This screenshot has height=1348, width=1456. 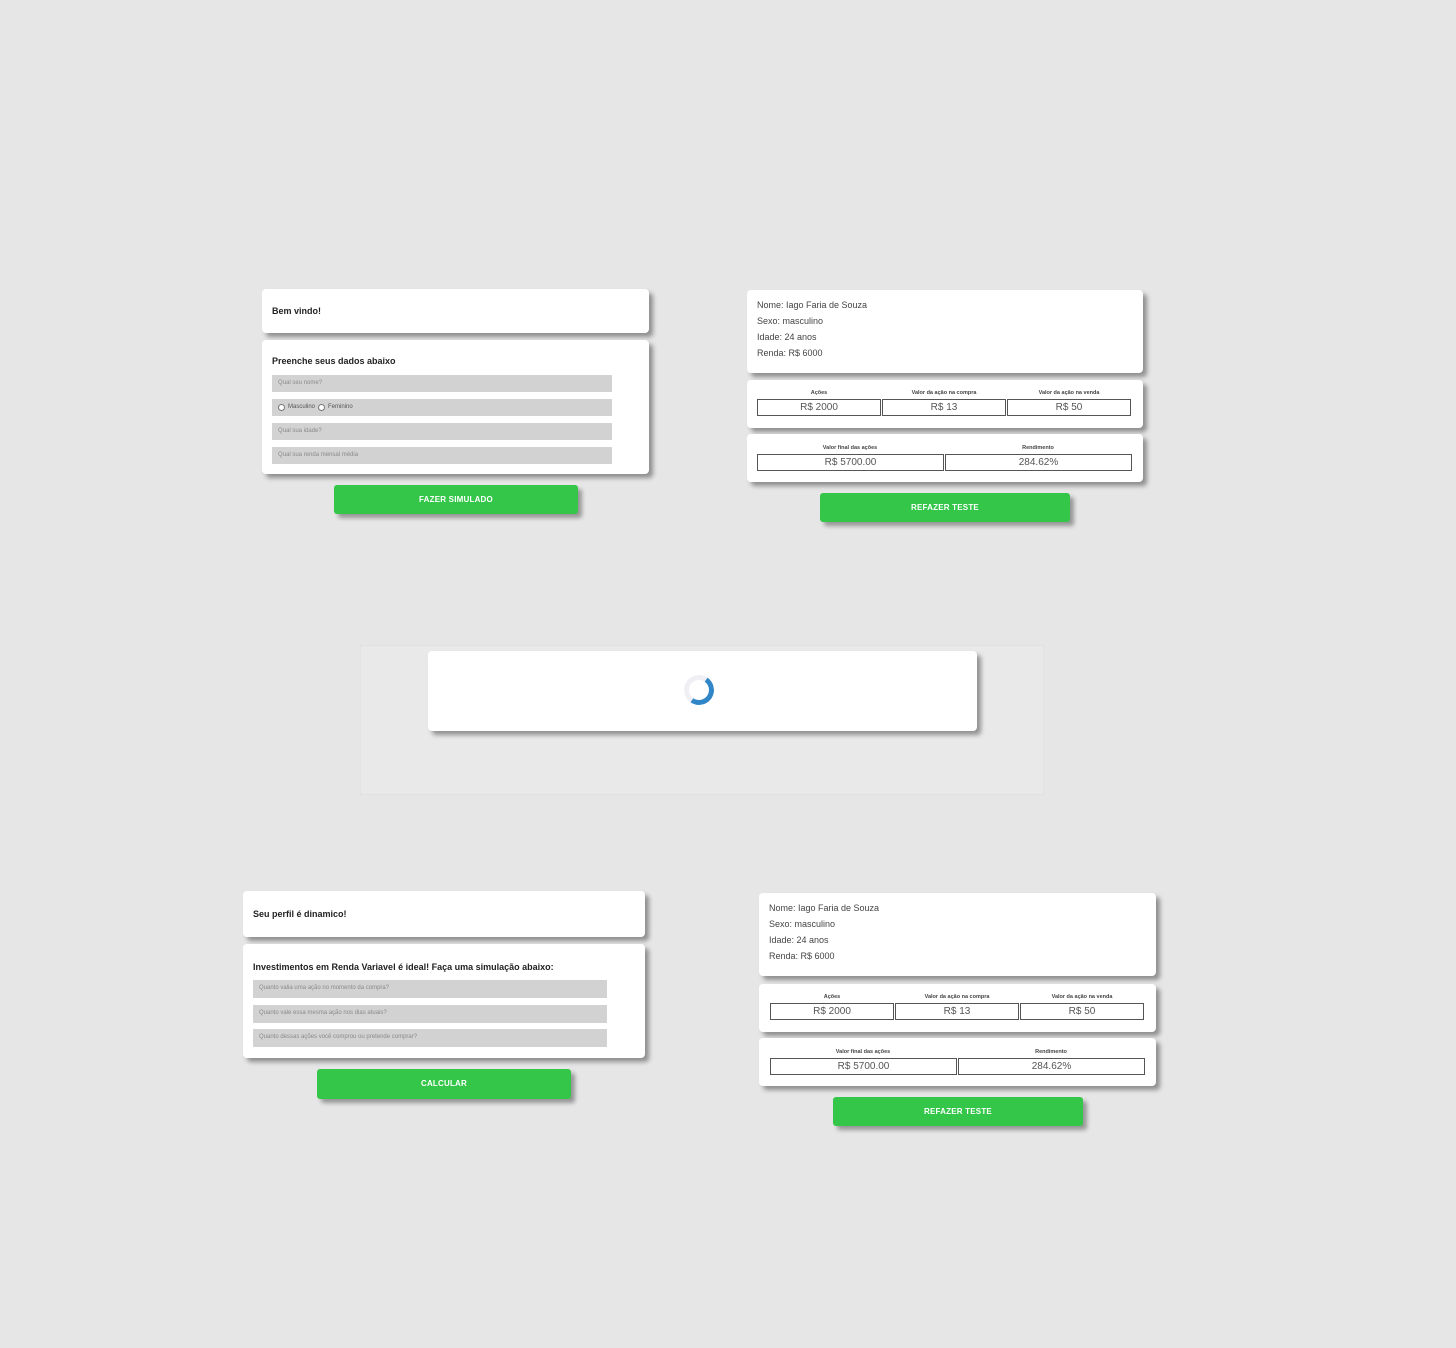 What do you see at coordinates (455, 311) in the screenshot?
I see `welcome-card: Bem vindo!` at bounding box center [455, 311].